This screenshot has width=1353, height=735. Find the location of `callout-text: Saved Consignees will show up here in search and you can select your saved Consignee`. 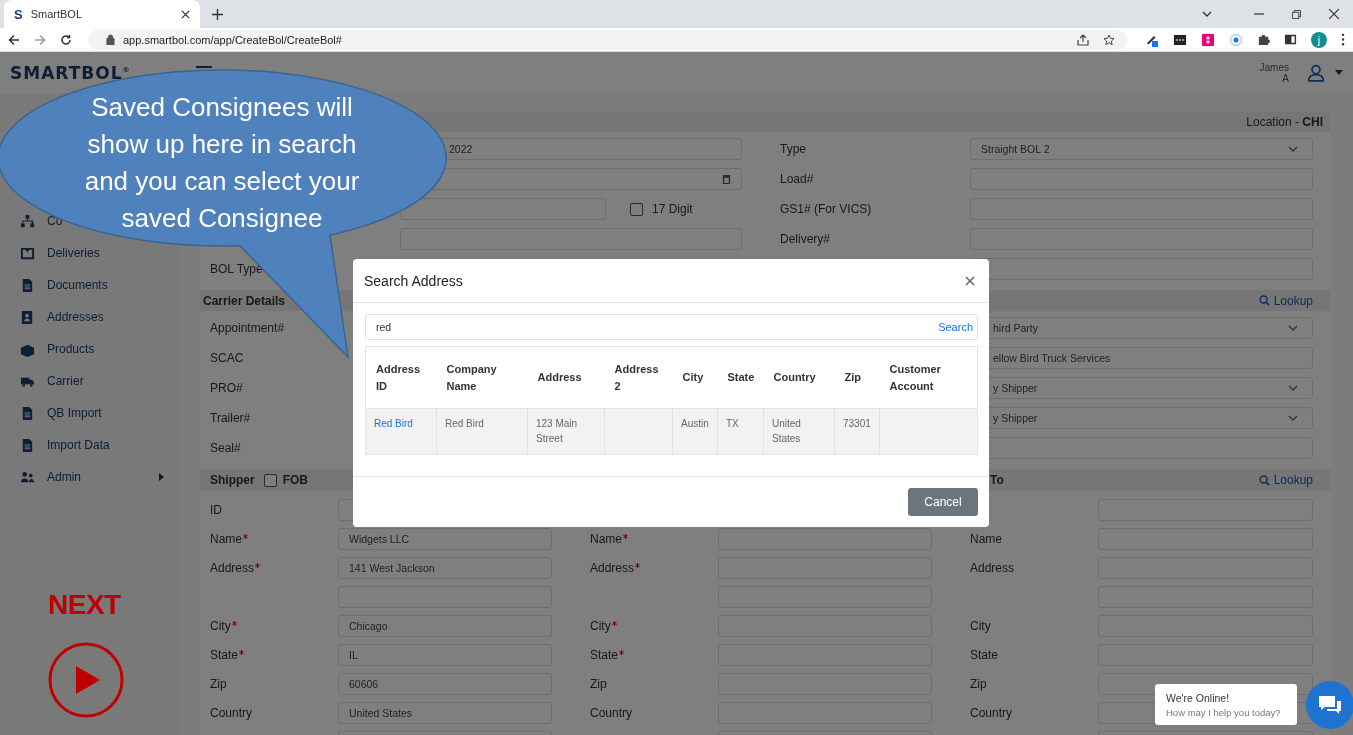

callout-text: Saved Consignees will show up here in search and you can select your saved Consignee is located at coordinates (222, 163).